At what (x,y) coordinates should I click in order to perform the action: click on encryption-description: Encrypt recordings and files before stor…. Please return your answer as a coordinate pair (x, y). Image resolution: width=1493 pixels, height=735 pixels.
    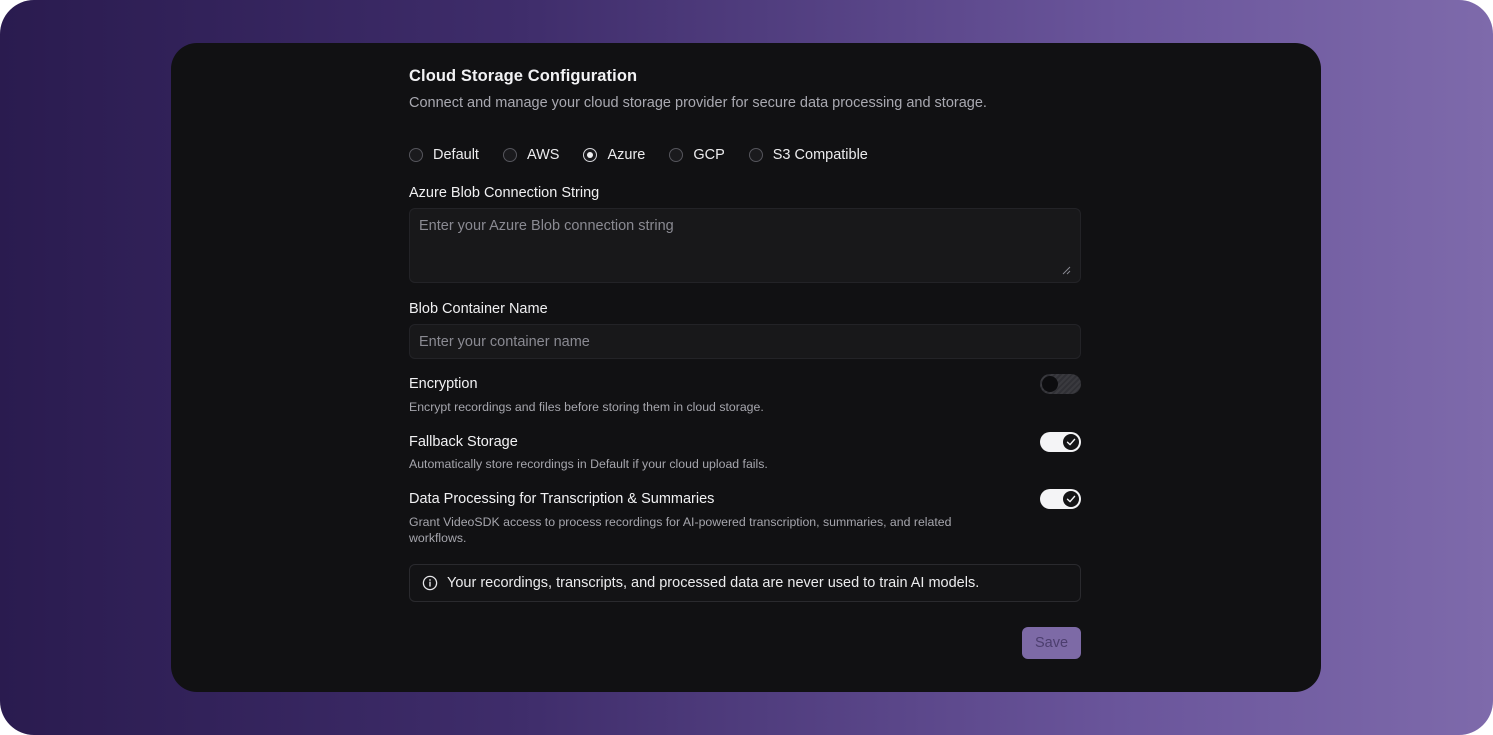
    Looking at the image, I should click on (586, 407).